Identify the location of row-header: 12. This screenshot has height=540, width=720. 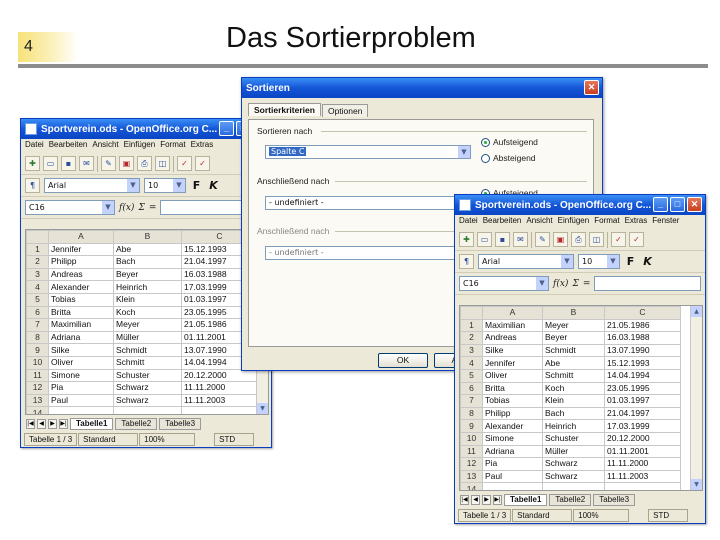
(471, 464).